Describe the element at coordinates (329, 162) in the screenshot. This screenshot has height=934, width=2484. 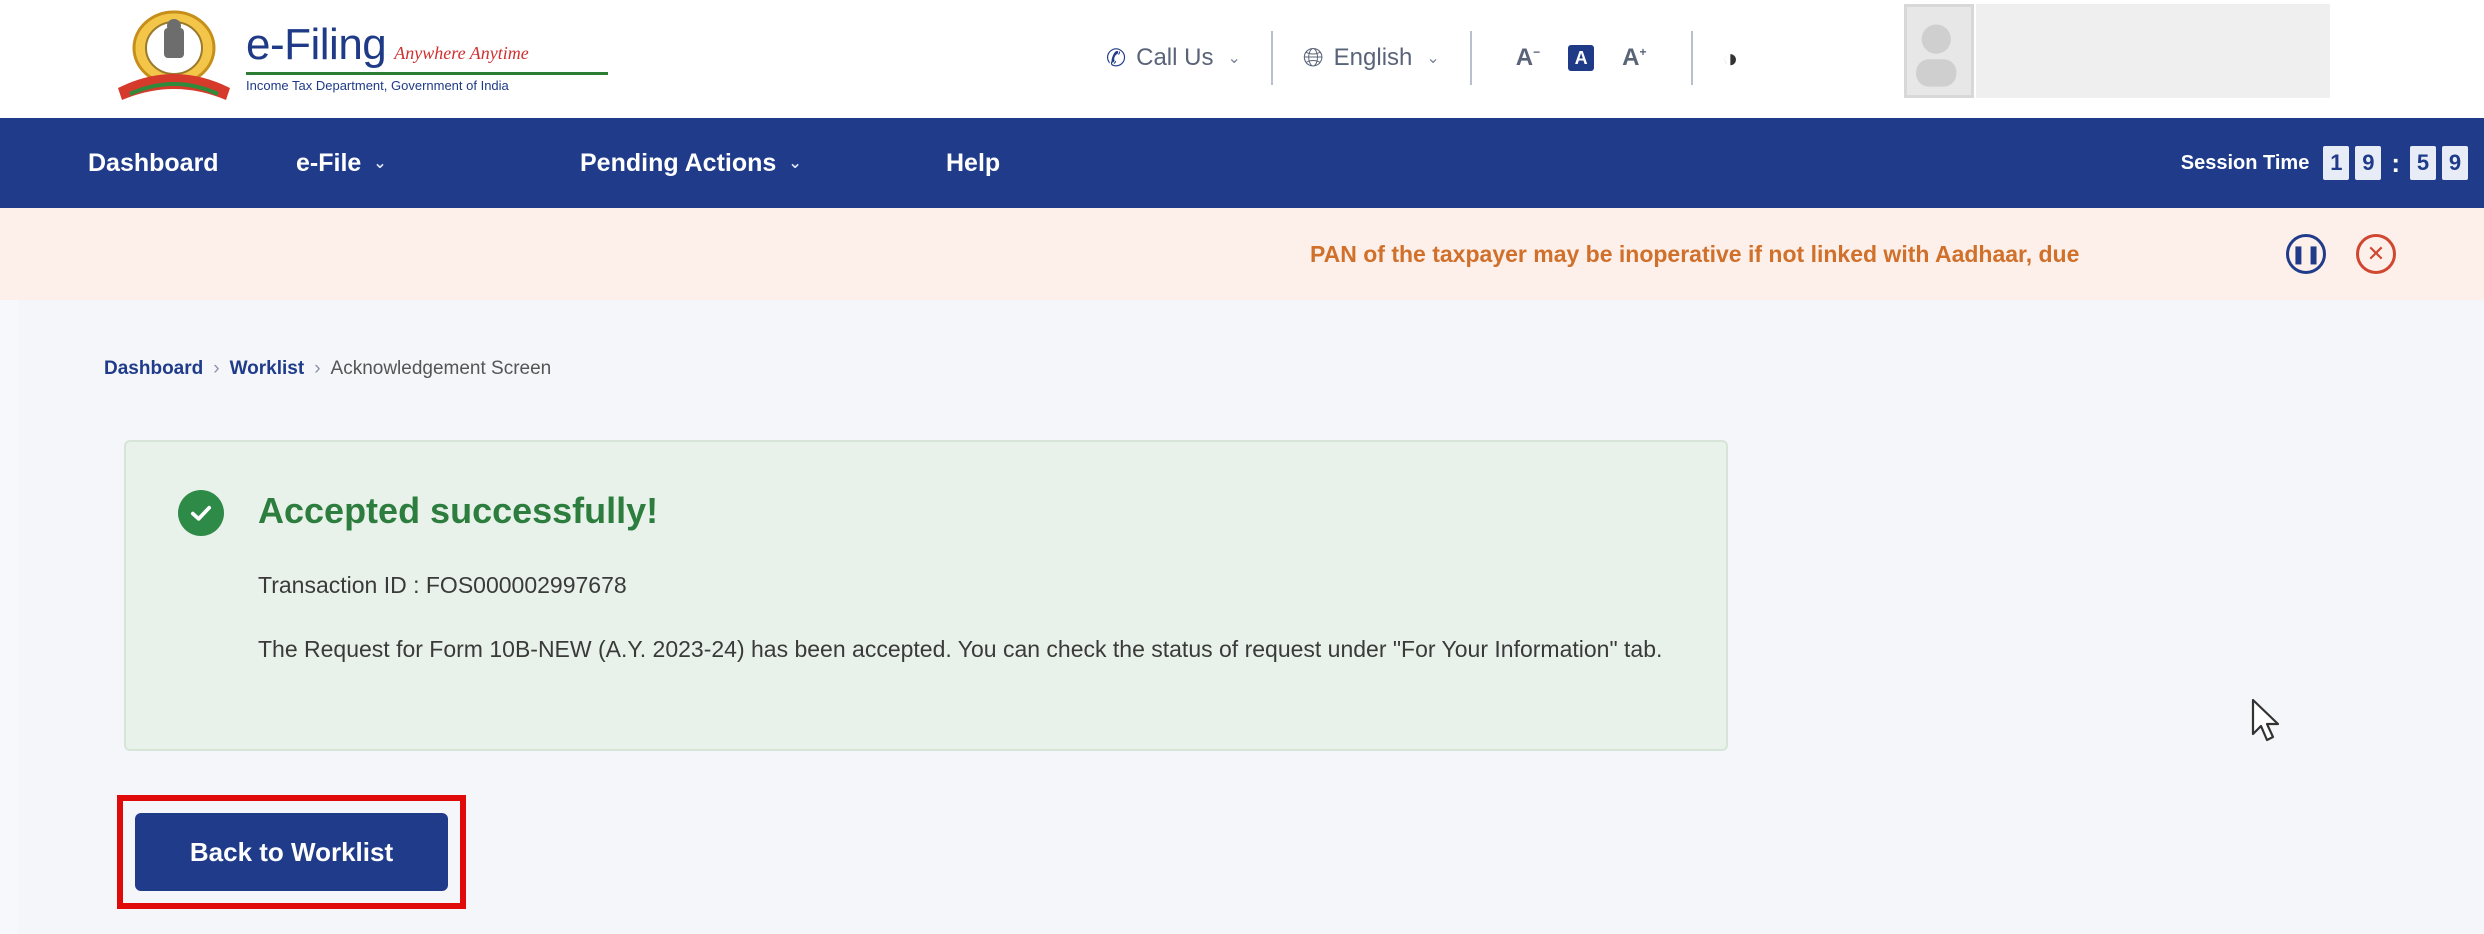
I see `nav-label: e-File` at that location.